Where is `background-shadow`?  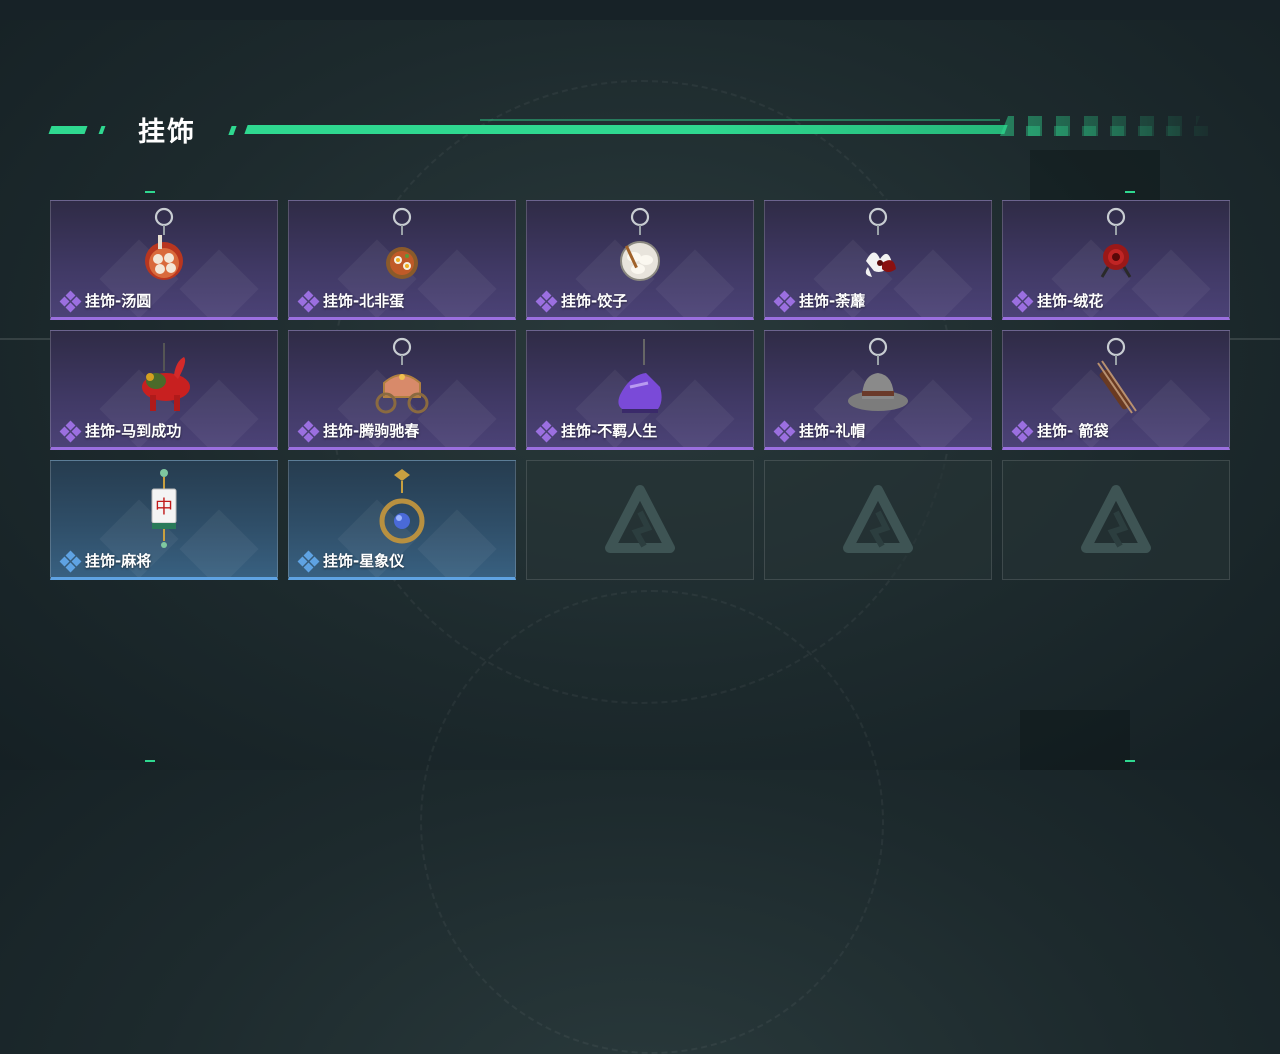
background-shadow is located at coordinates (1075, 740).